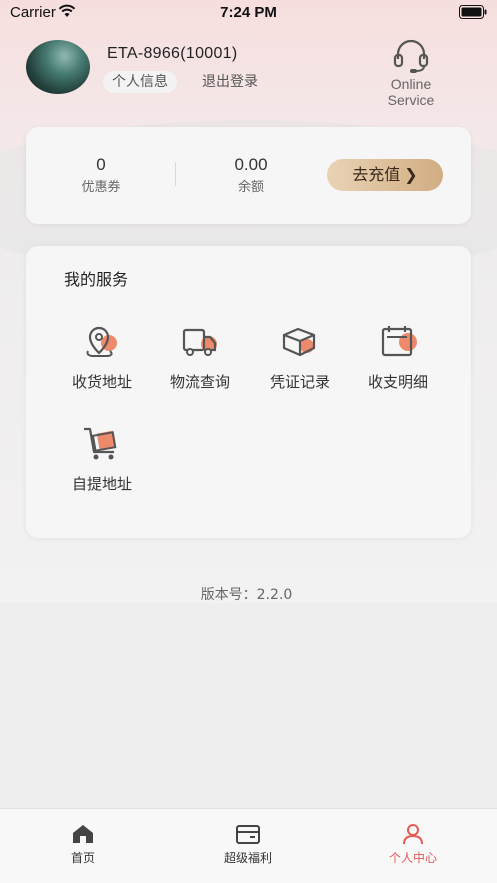 This screenshot has width=497, height=883. Describe the element at coordinates (102, 358) in the screenshot. I see `service-item-address: 收货地址` at that location.